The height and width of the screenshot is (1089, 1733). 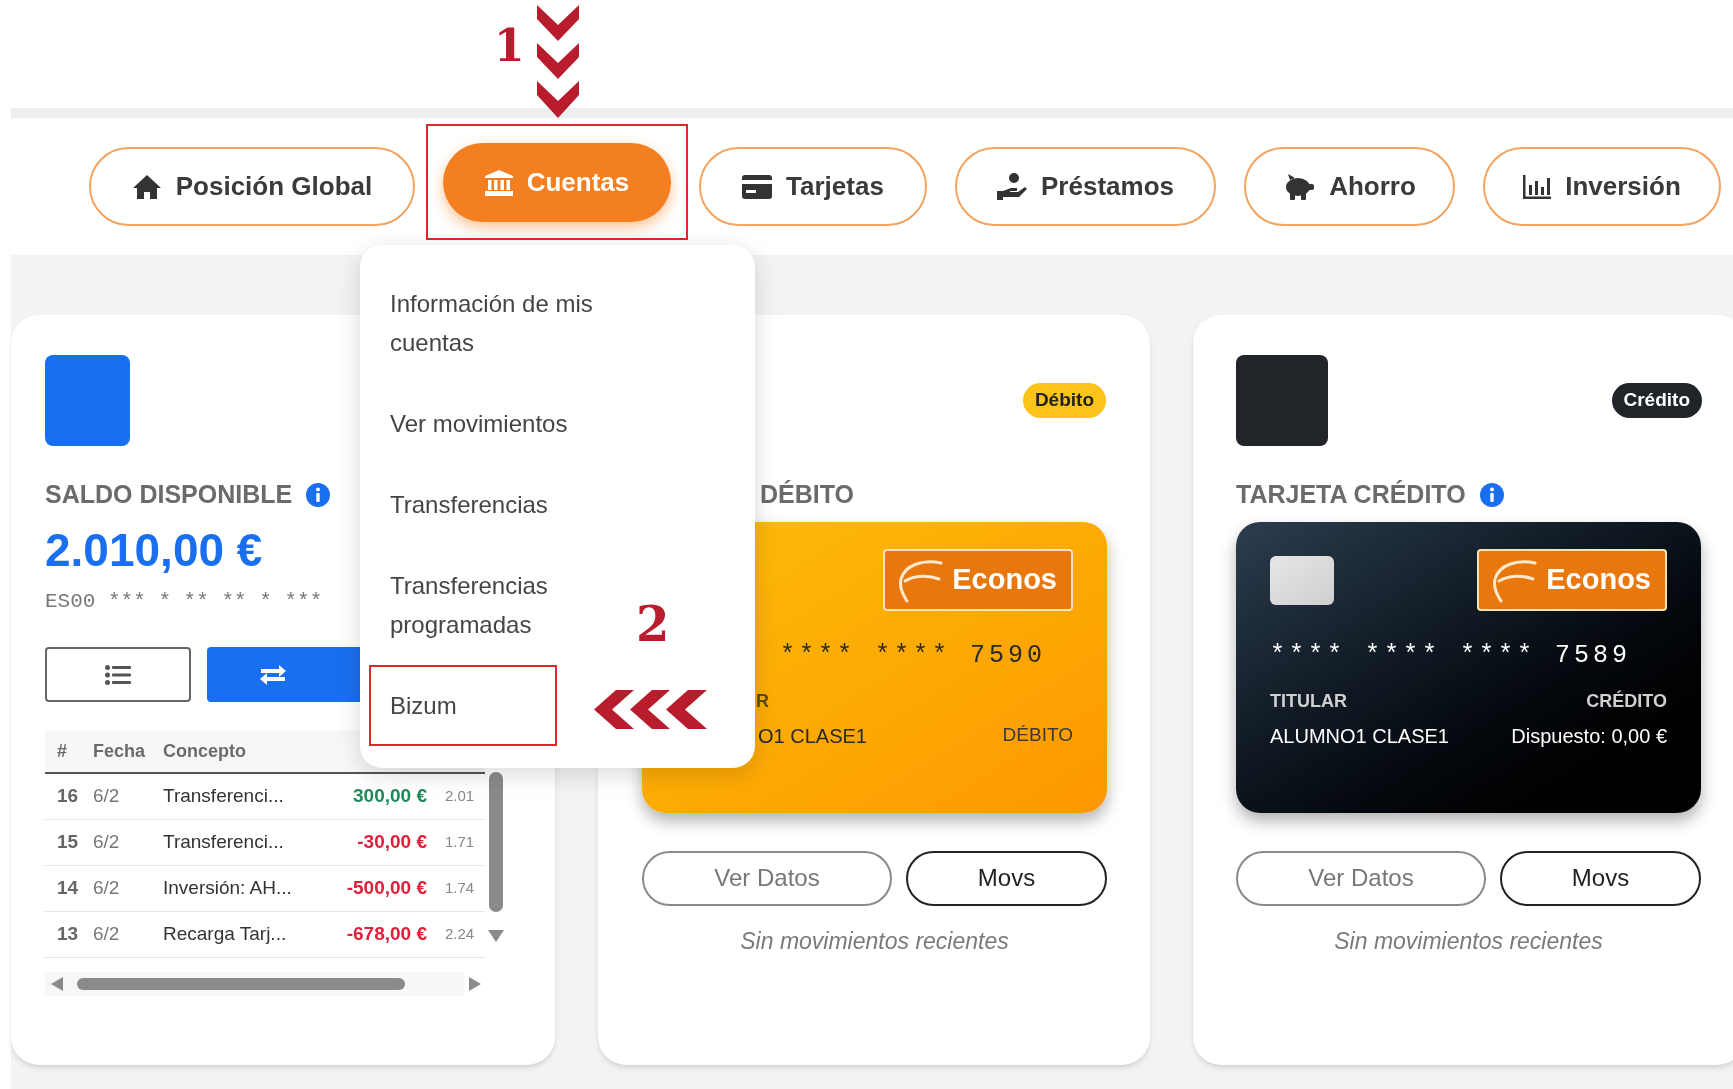 What do you see at coordinates (154, 550) in the screenshot?
I see `balance-amount: 2.010,00 €` at bounding box center [154, 550].